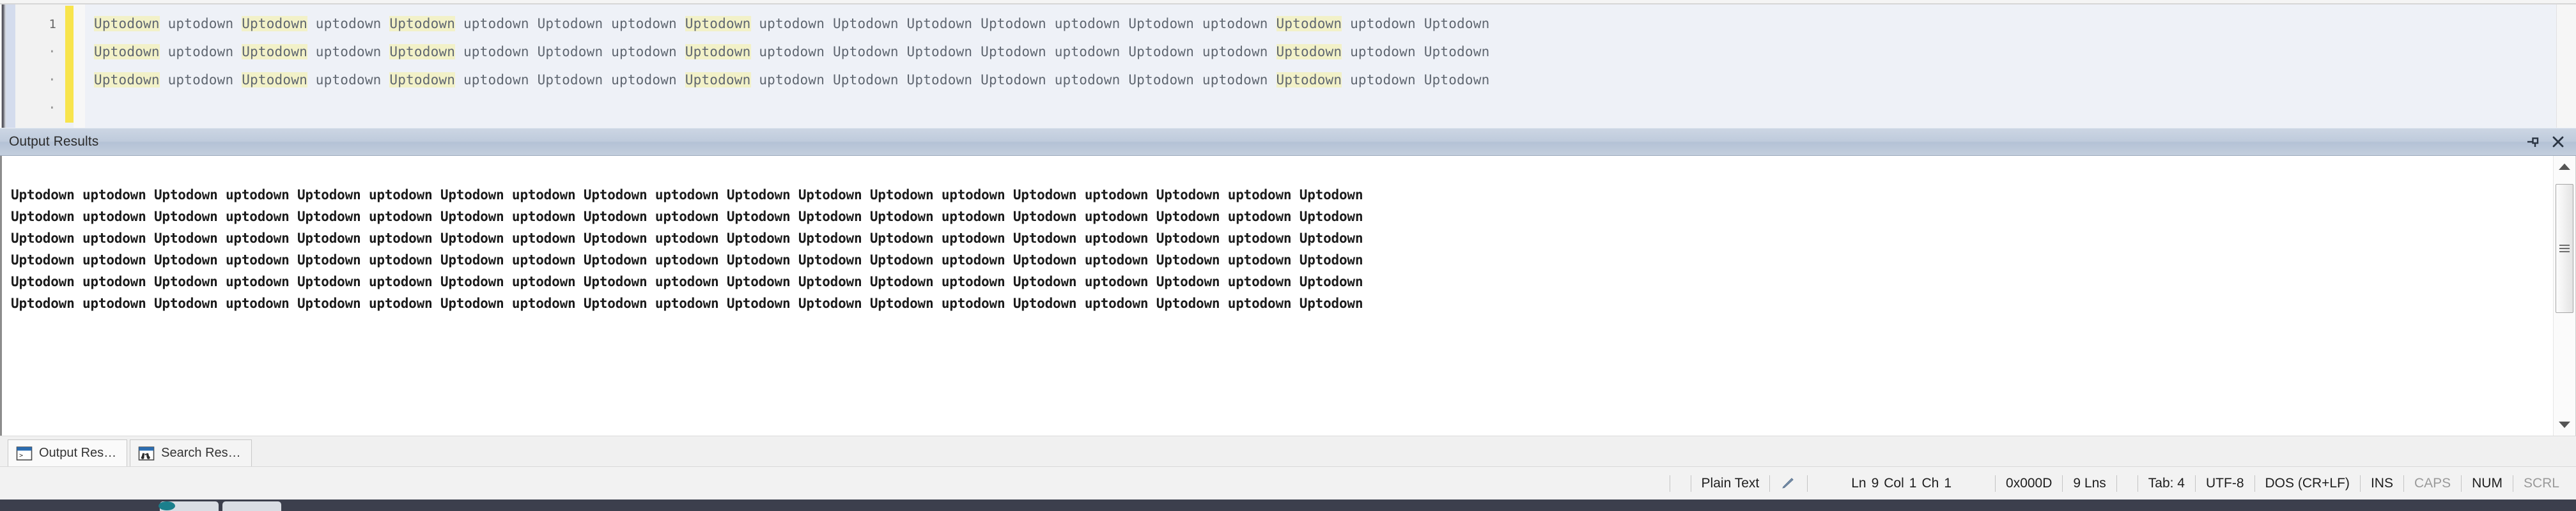  Describe the element at coordinates (2564, 425) in the screenshot. I see `scroll-down-arrow-icon` at that location.